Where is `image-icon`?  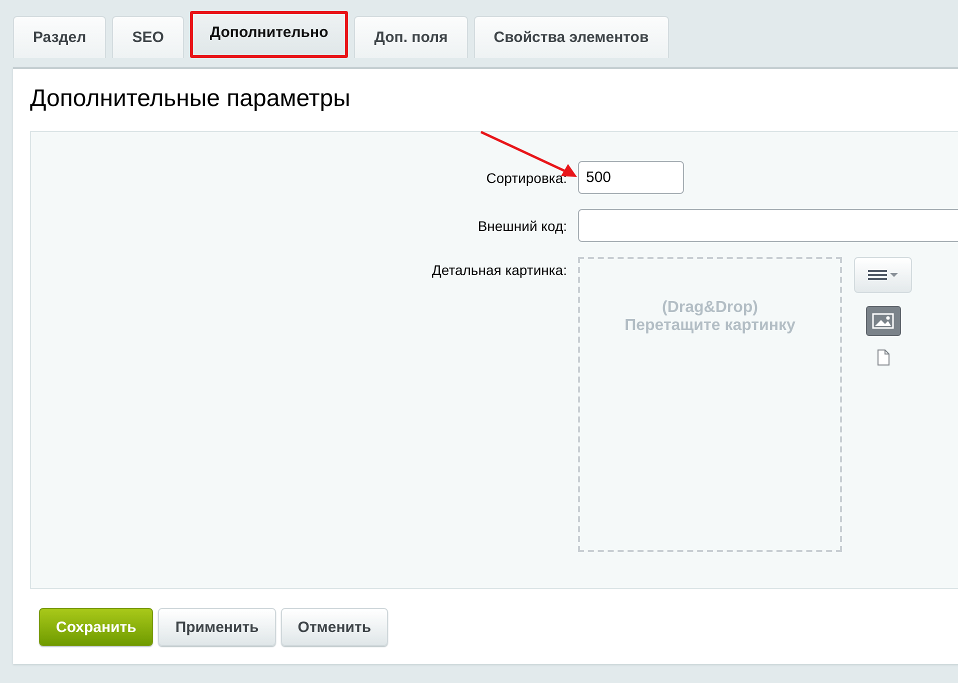 image-icon is located at coordinates (883, 321).